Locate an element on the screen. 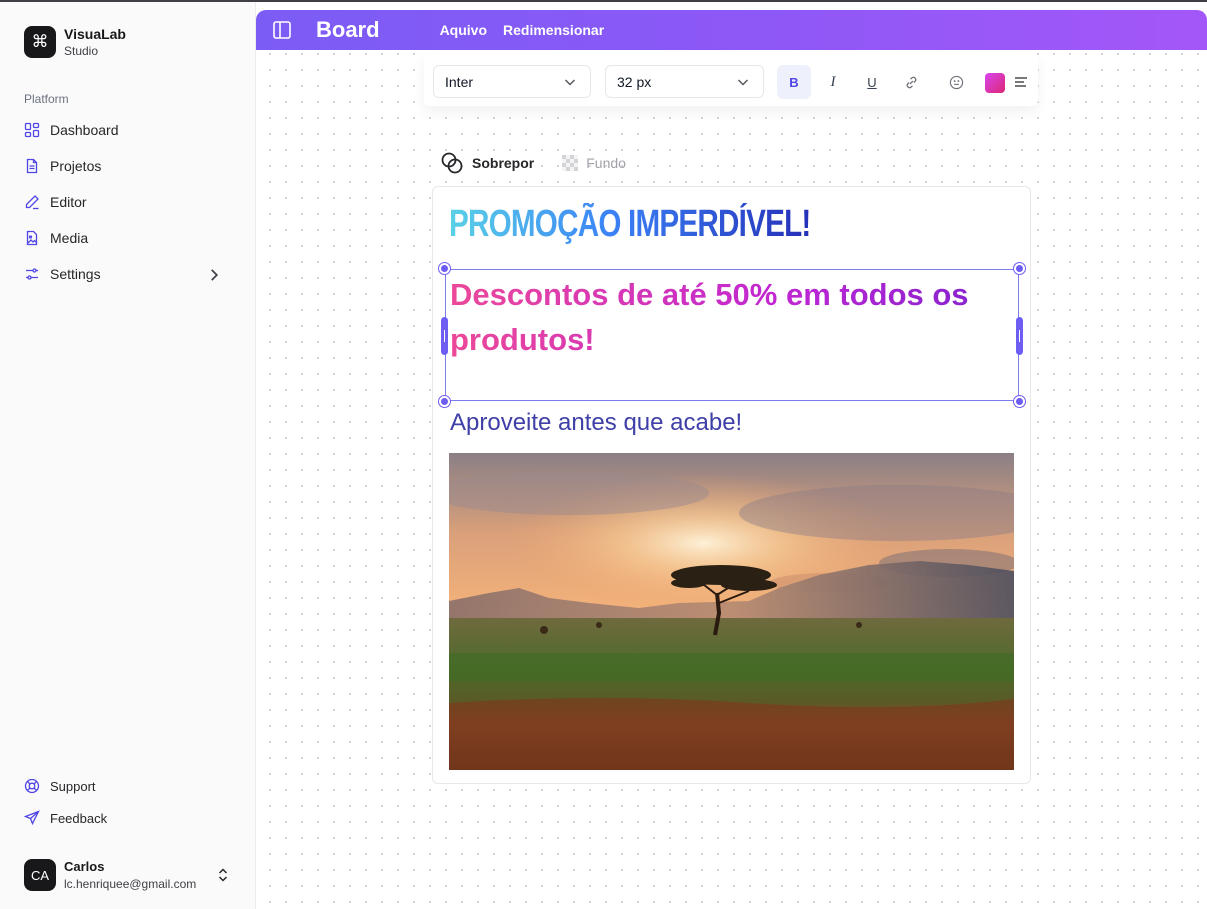  sidebar-item-label: Dashboard is located at coordinates (84, 130).